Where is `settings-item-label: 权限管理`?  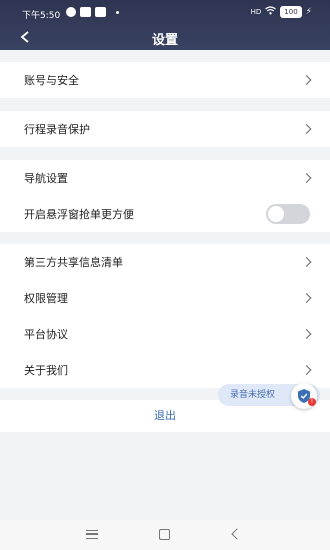
settings-item-label: 权限管理 is located at coordinates (46, 298).